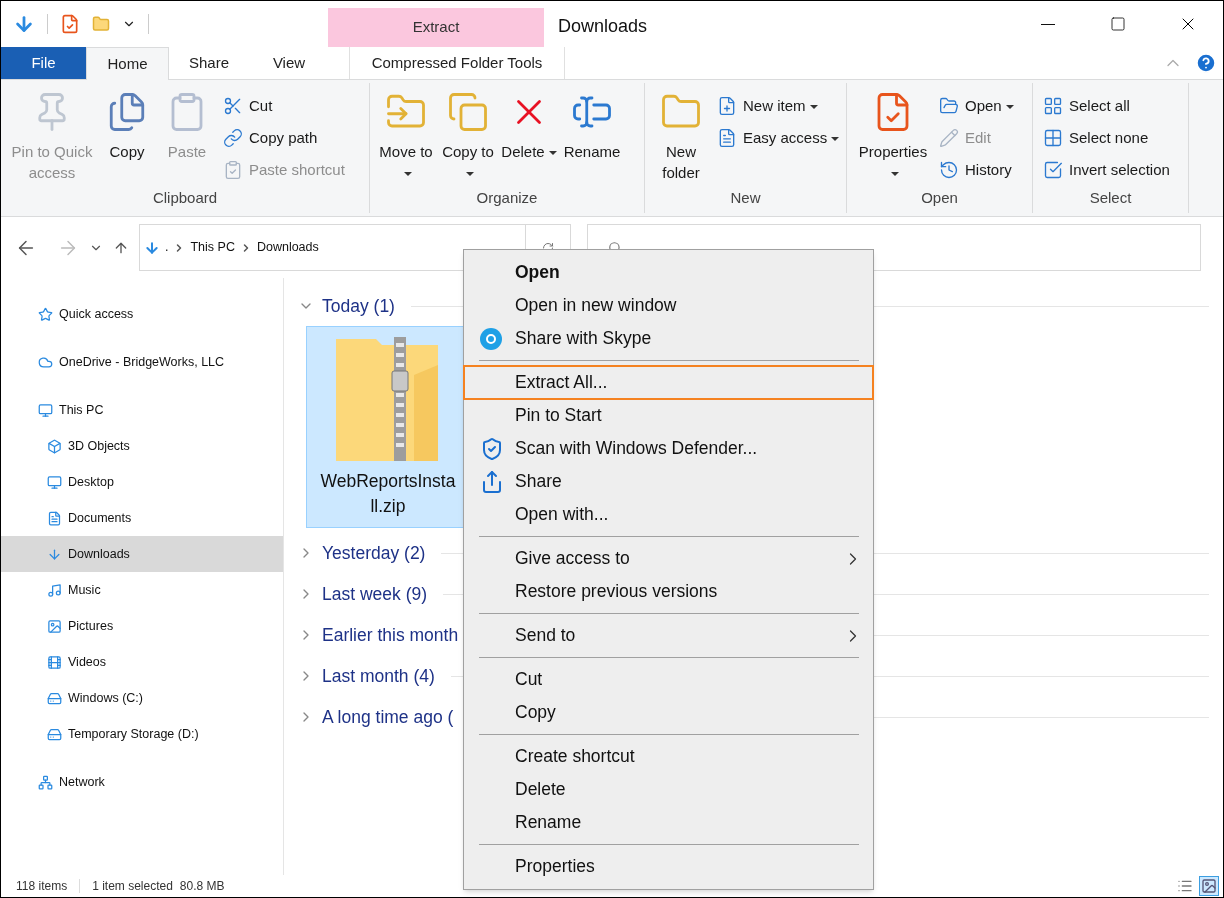  I want to click on nav-item: Downloads, so click(142, 554).